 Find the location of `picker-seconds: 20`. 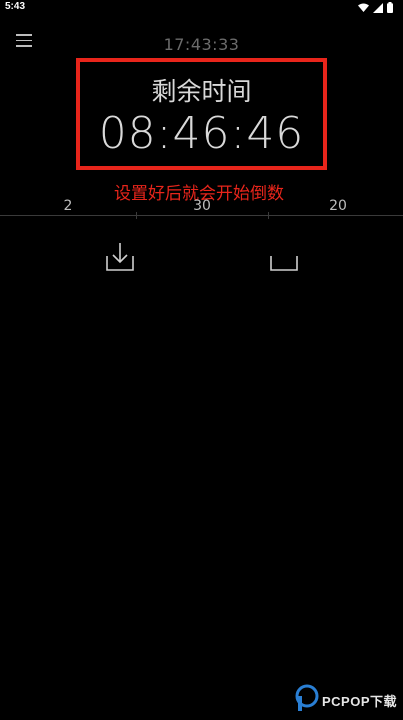

picker-seconds: 20 is located at coordinates (338, 206).